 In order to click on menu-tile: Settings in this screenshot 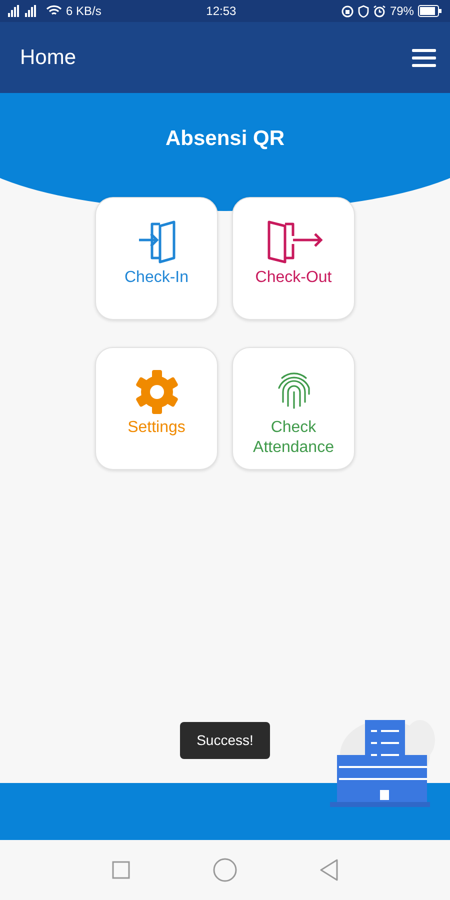, I will do `click(156, 408)`.